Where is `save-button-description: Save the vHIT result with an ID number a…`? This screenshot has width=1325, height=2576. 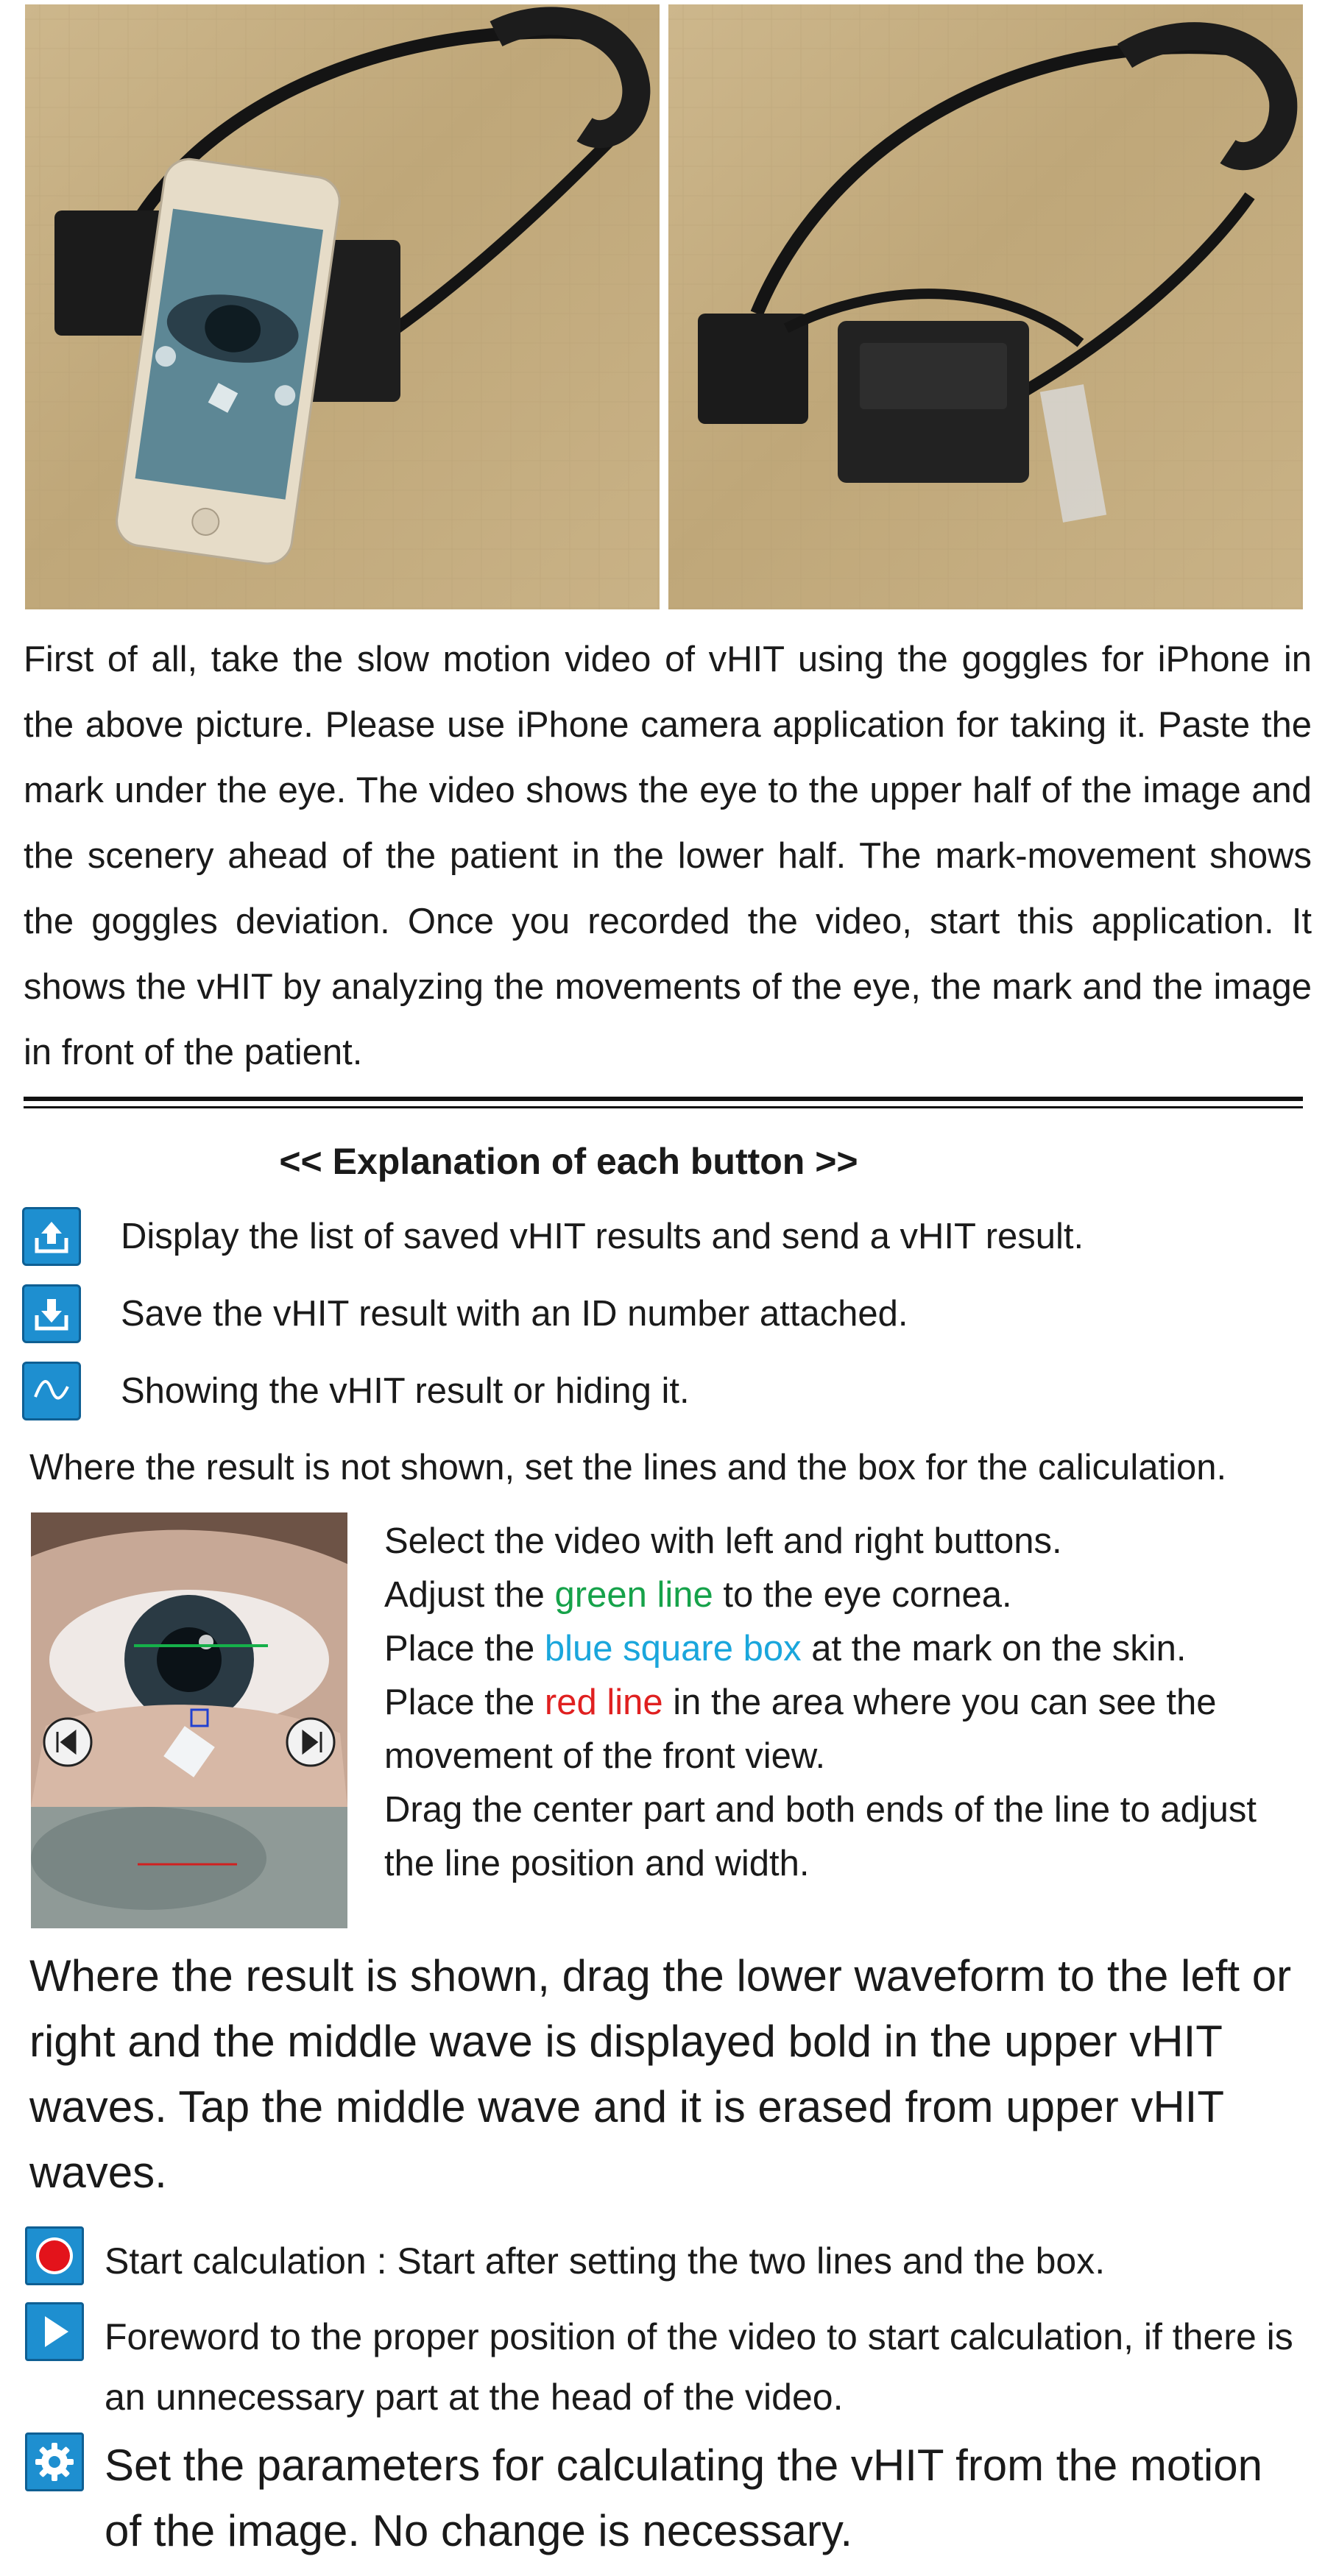 save-button-description: Save the vHIT result with an ID number a… is located at coordinates (514, 1314).